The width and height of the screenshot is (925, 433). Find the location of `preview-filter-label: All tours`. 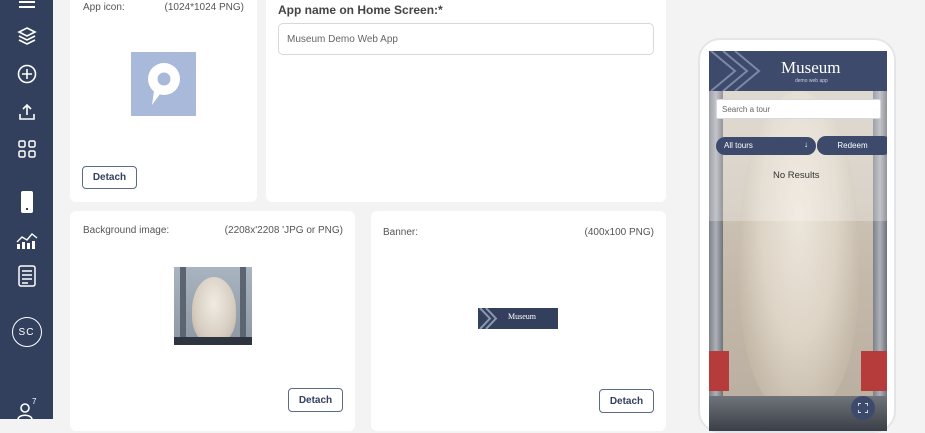

preview-filter-label: All tours is located at coordinates (738, 145).